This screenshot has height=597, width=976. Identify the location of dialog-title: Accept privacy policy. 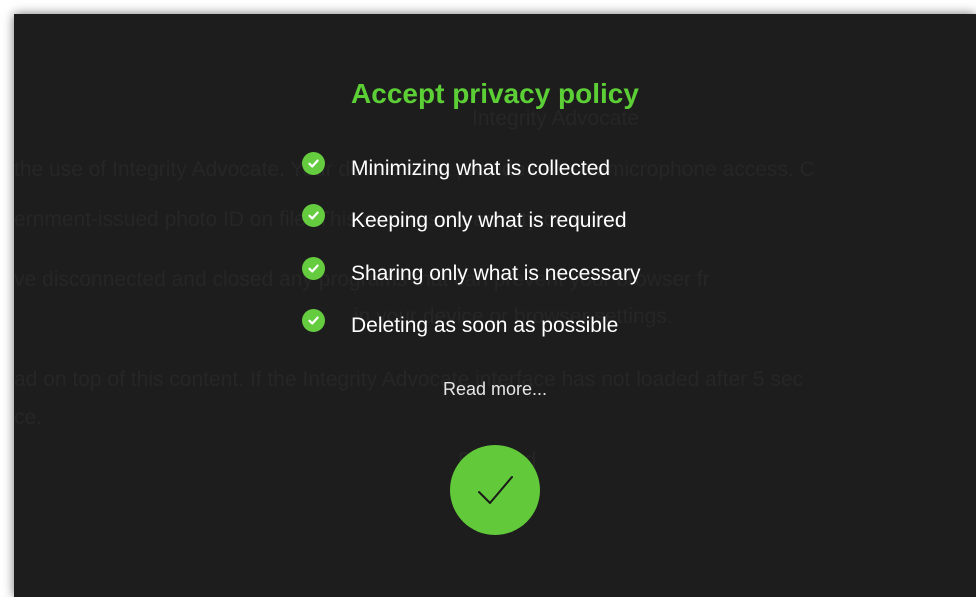
(495, 93).